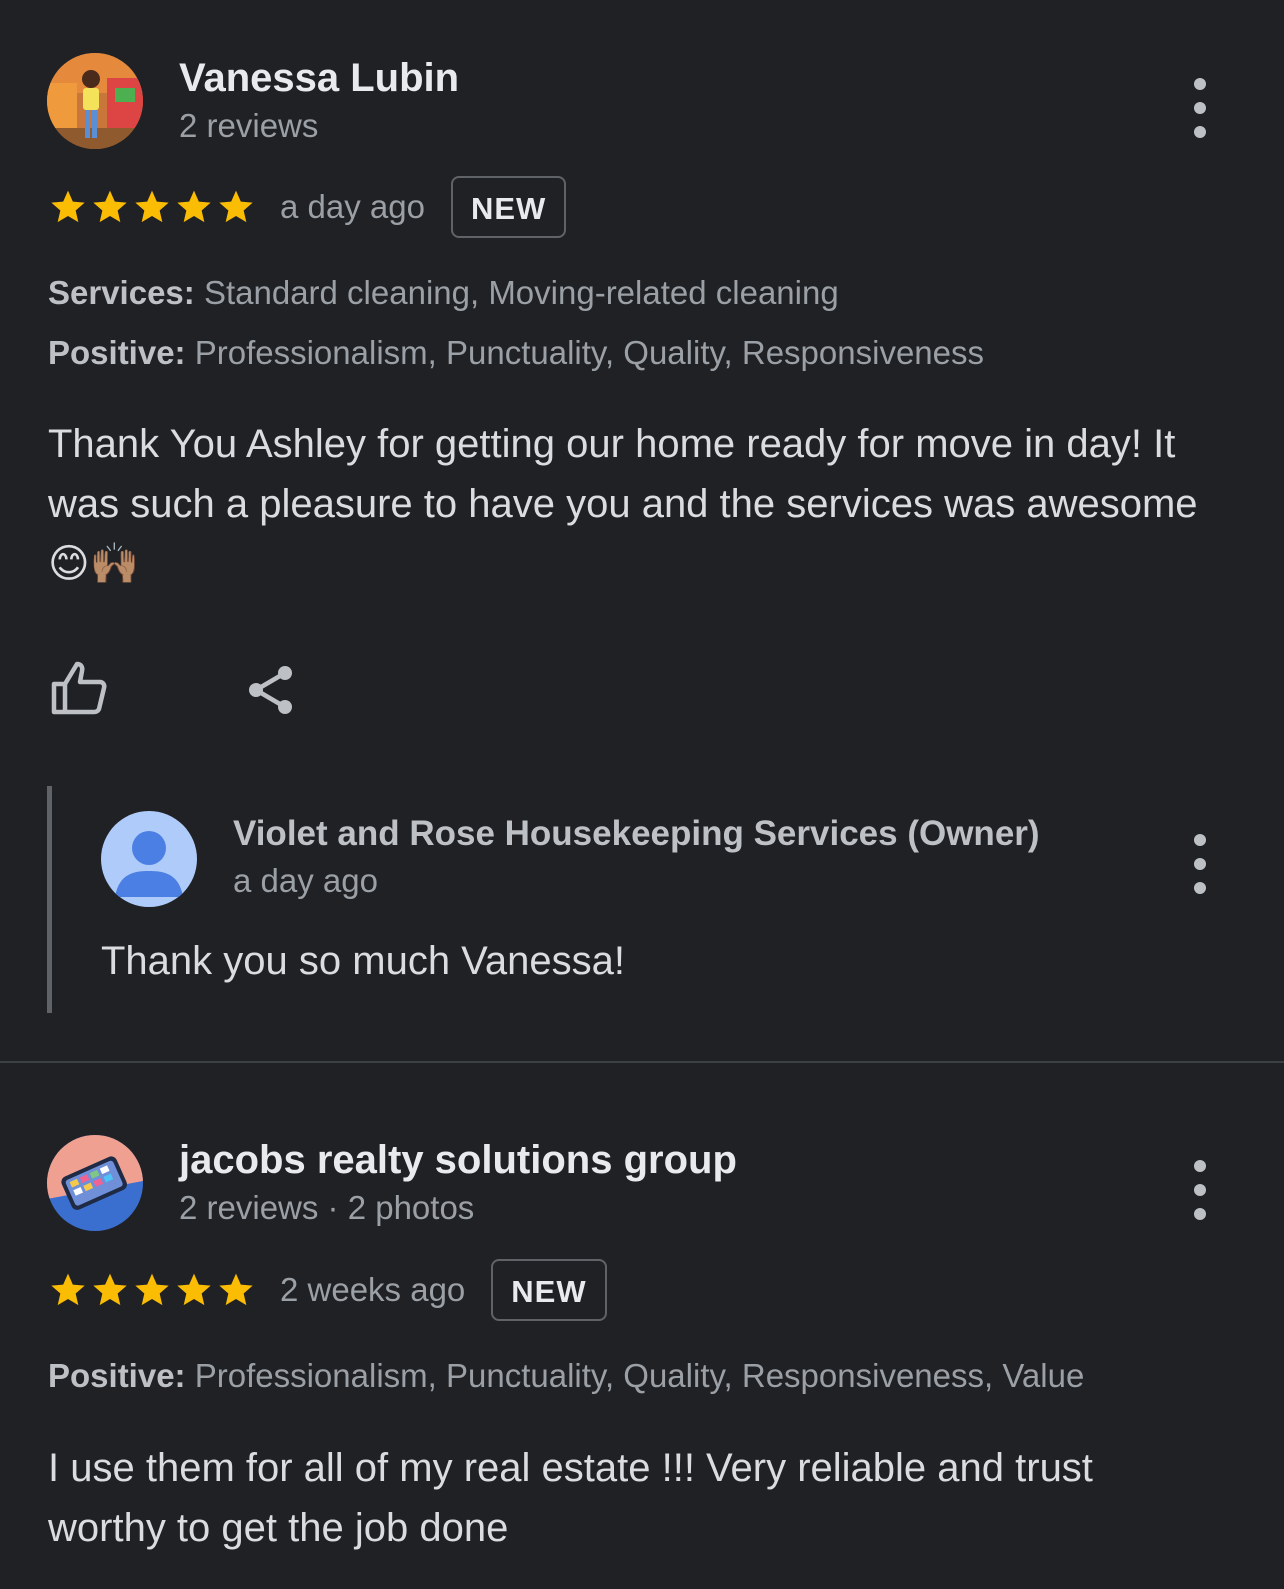  What do you see at coordinates (121, 292) in the screenshot?
I see `services-label: Services:` at bounding box center [121, 292].